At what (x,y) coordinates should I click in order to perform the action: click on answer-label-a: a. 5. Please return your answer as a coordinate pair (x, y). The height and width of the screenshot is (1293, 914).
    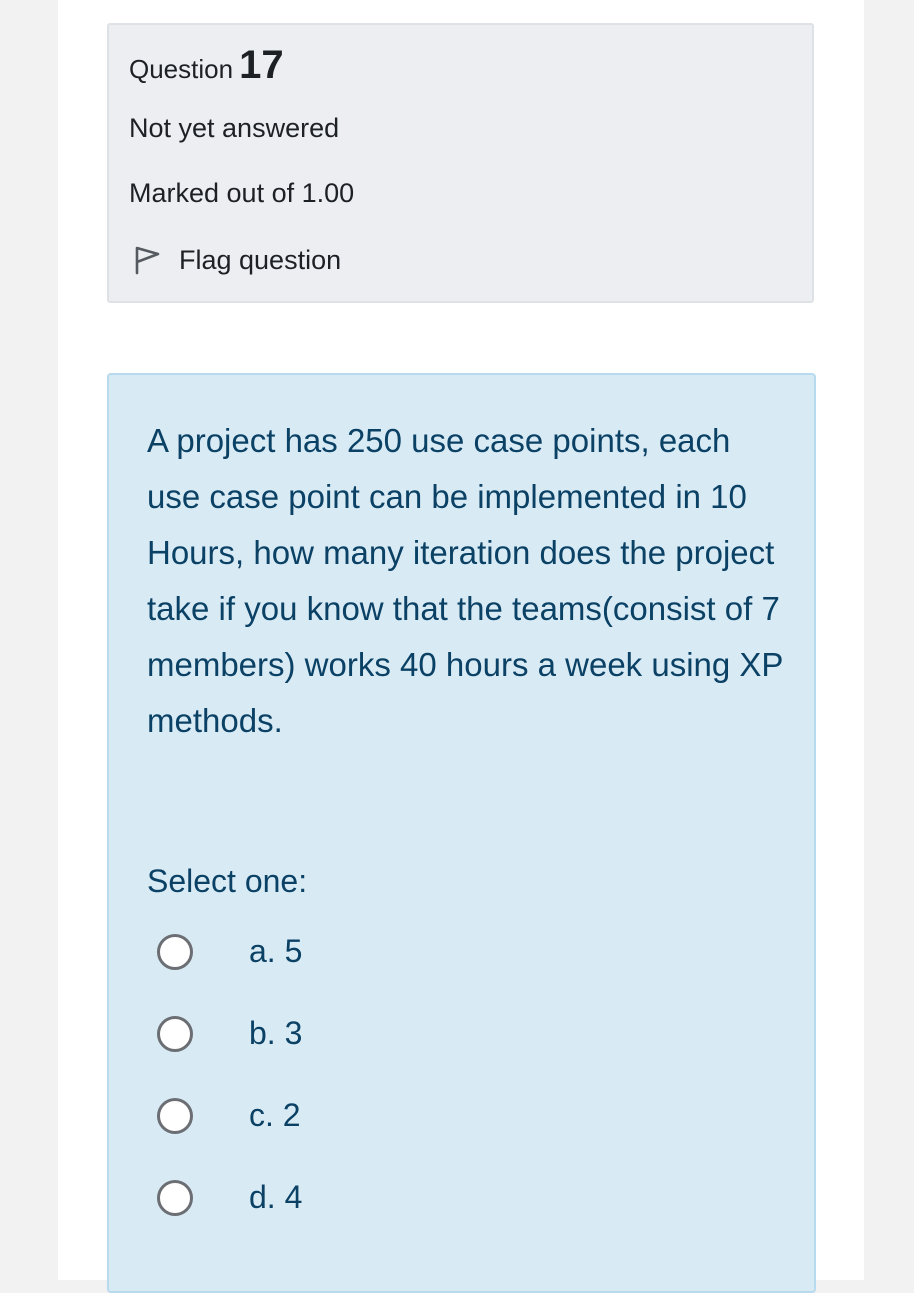
    Looking at the image, I should click on (276, 951).